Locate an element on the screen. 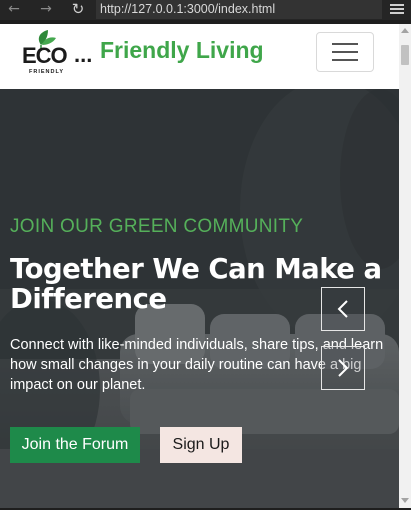 Image resolution: width=411 pixels, height=510 pixels. vertical-scrollbar is located at coordinates (405, 266).